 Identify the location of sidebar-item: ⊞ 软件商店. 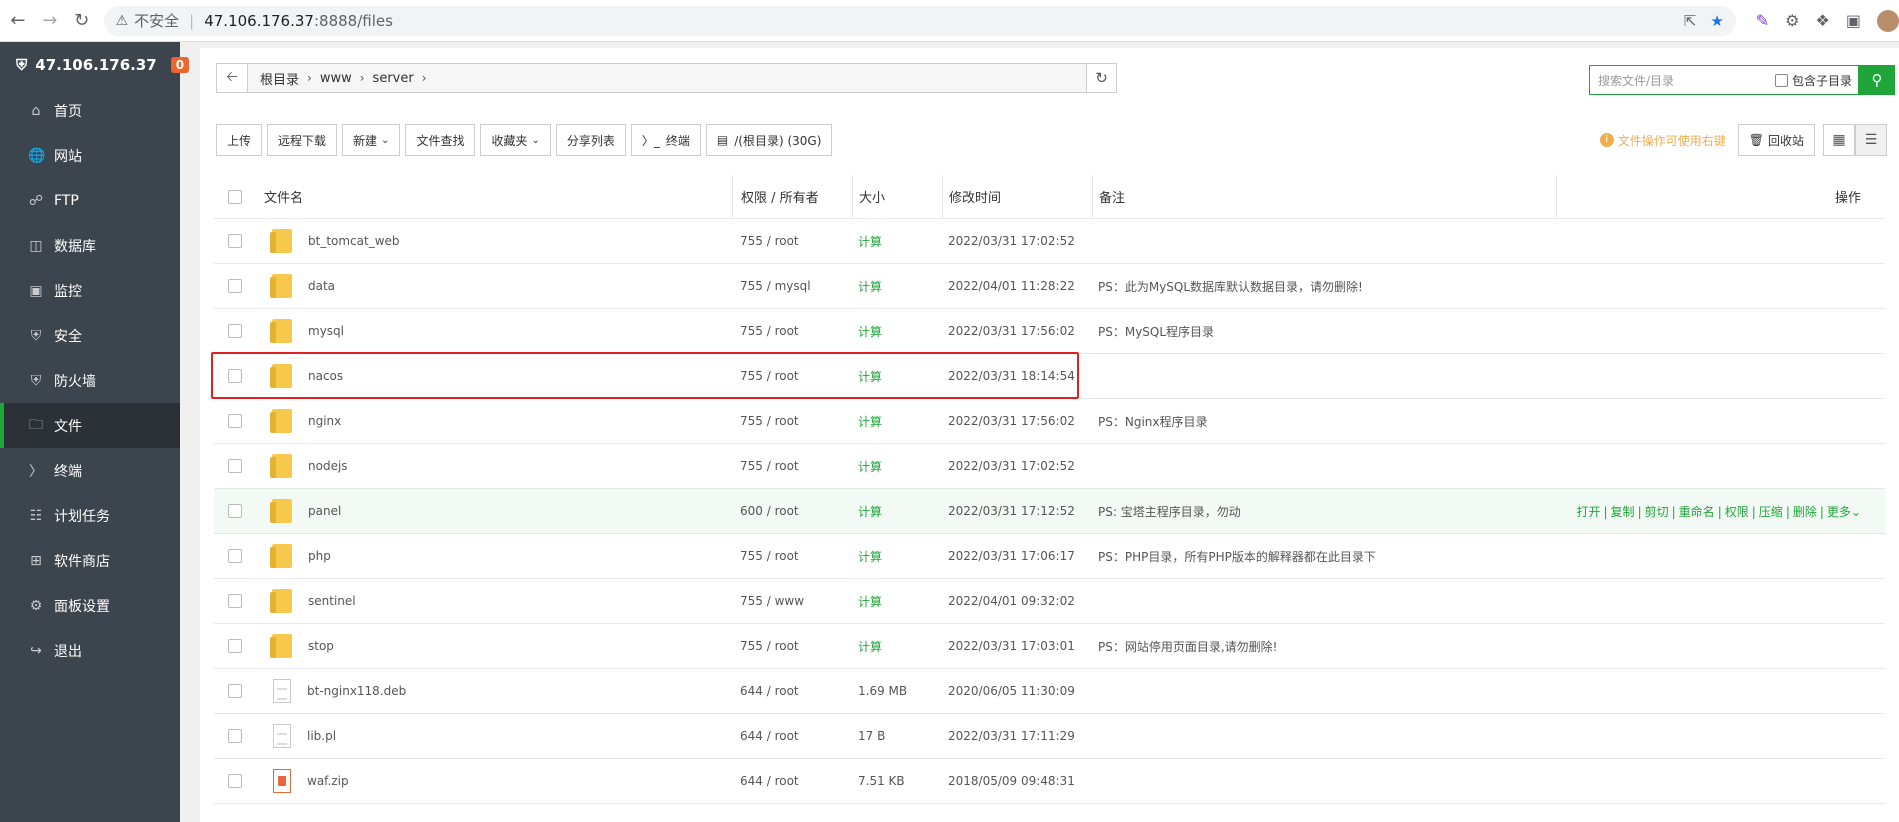
(90, 560).